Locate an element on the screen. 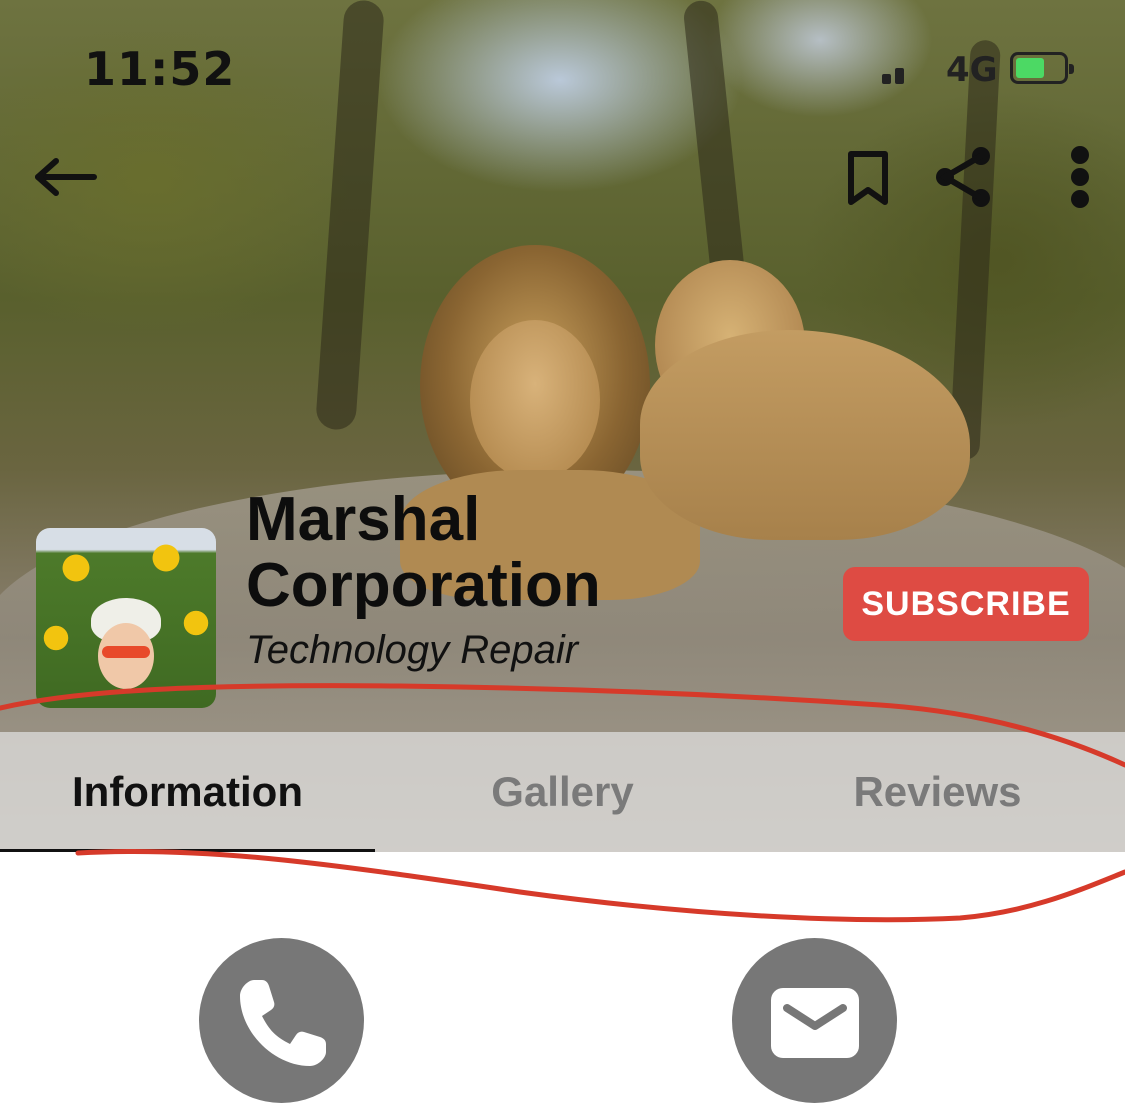  back-button is located at coordinates (66, 177).